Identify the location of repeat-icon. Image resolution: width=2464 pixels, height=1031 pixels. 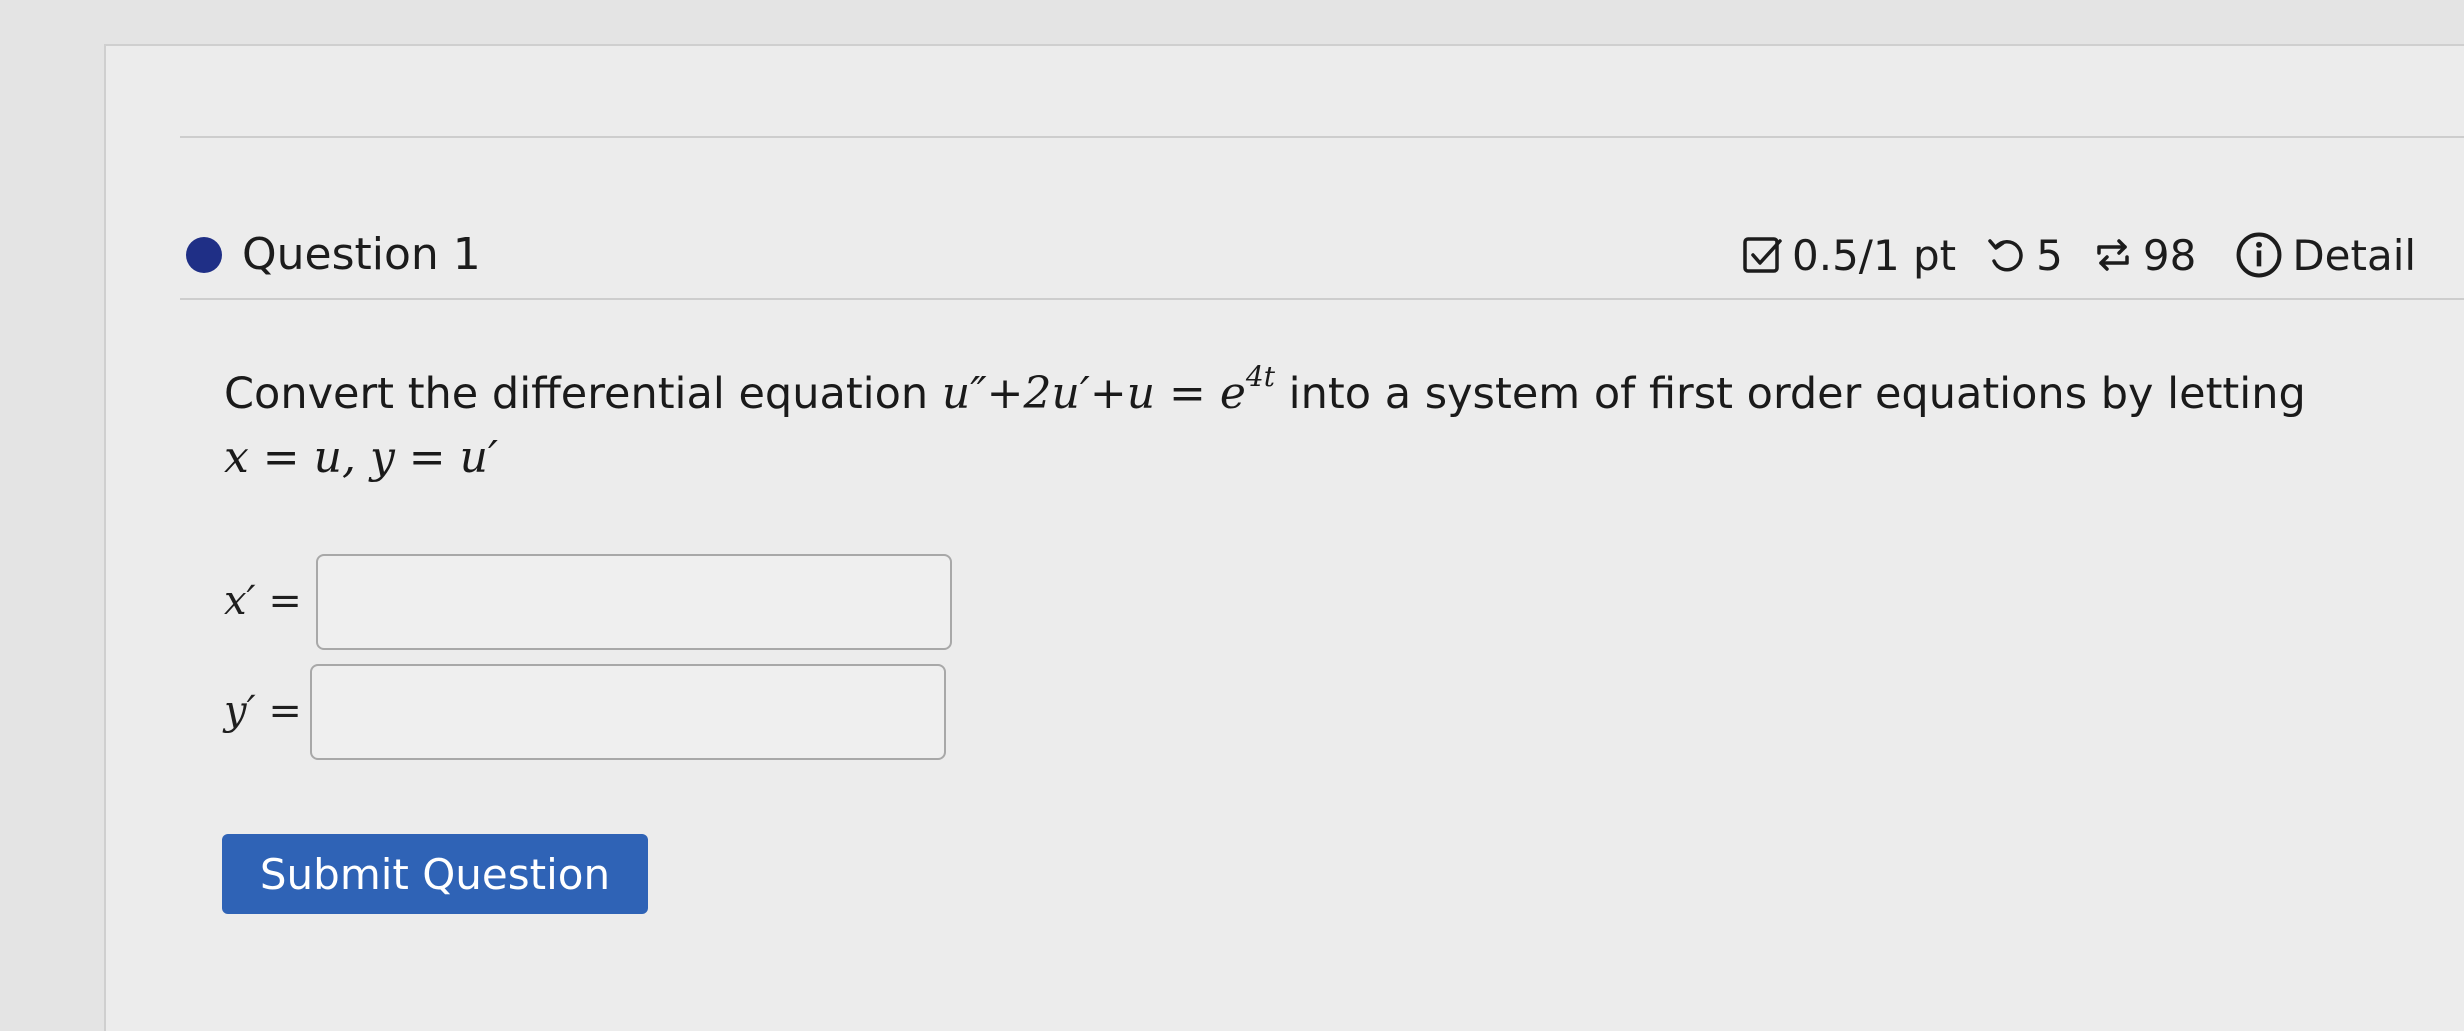
(2113, 255).